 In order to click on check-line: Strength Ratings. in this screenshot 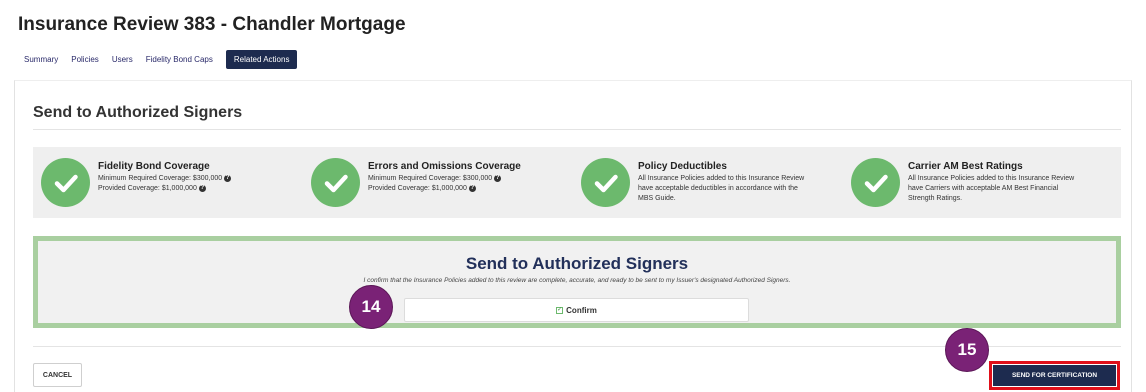, I will do `click(935, 198)`.